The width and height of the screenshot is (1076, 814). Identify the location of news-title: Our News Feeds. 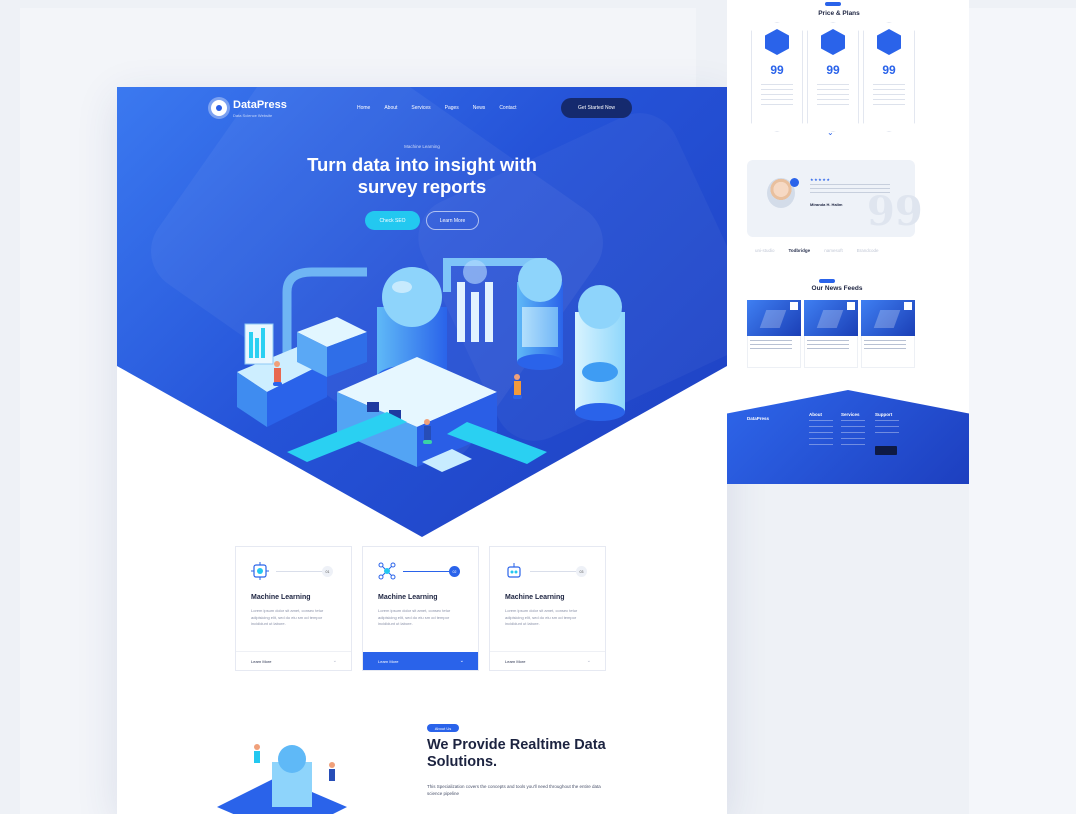
(837, 288).